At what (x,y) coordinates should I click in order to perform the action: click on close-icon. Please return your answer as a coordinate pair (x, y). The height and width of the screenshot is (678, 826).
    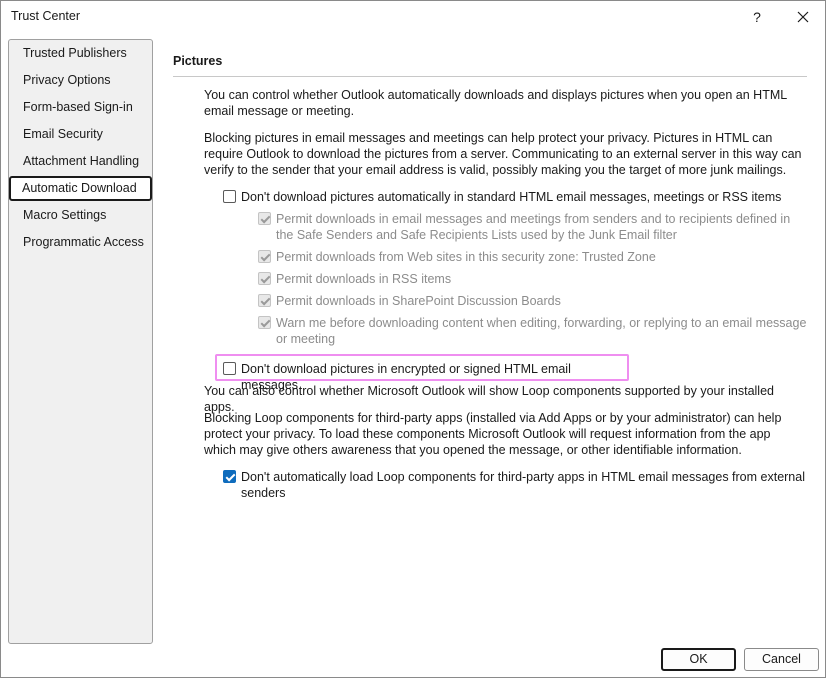
    Looking at the image, I should click on (803, 17).